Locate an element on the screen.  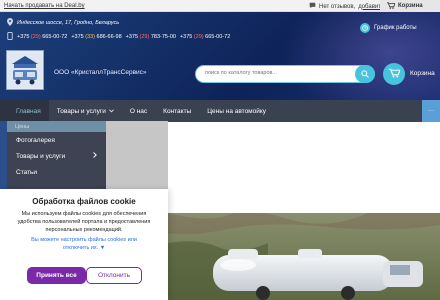
company-logo is located at coordinates (25, 70).